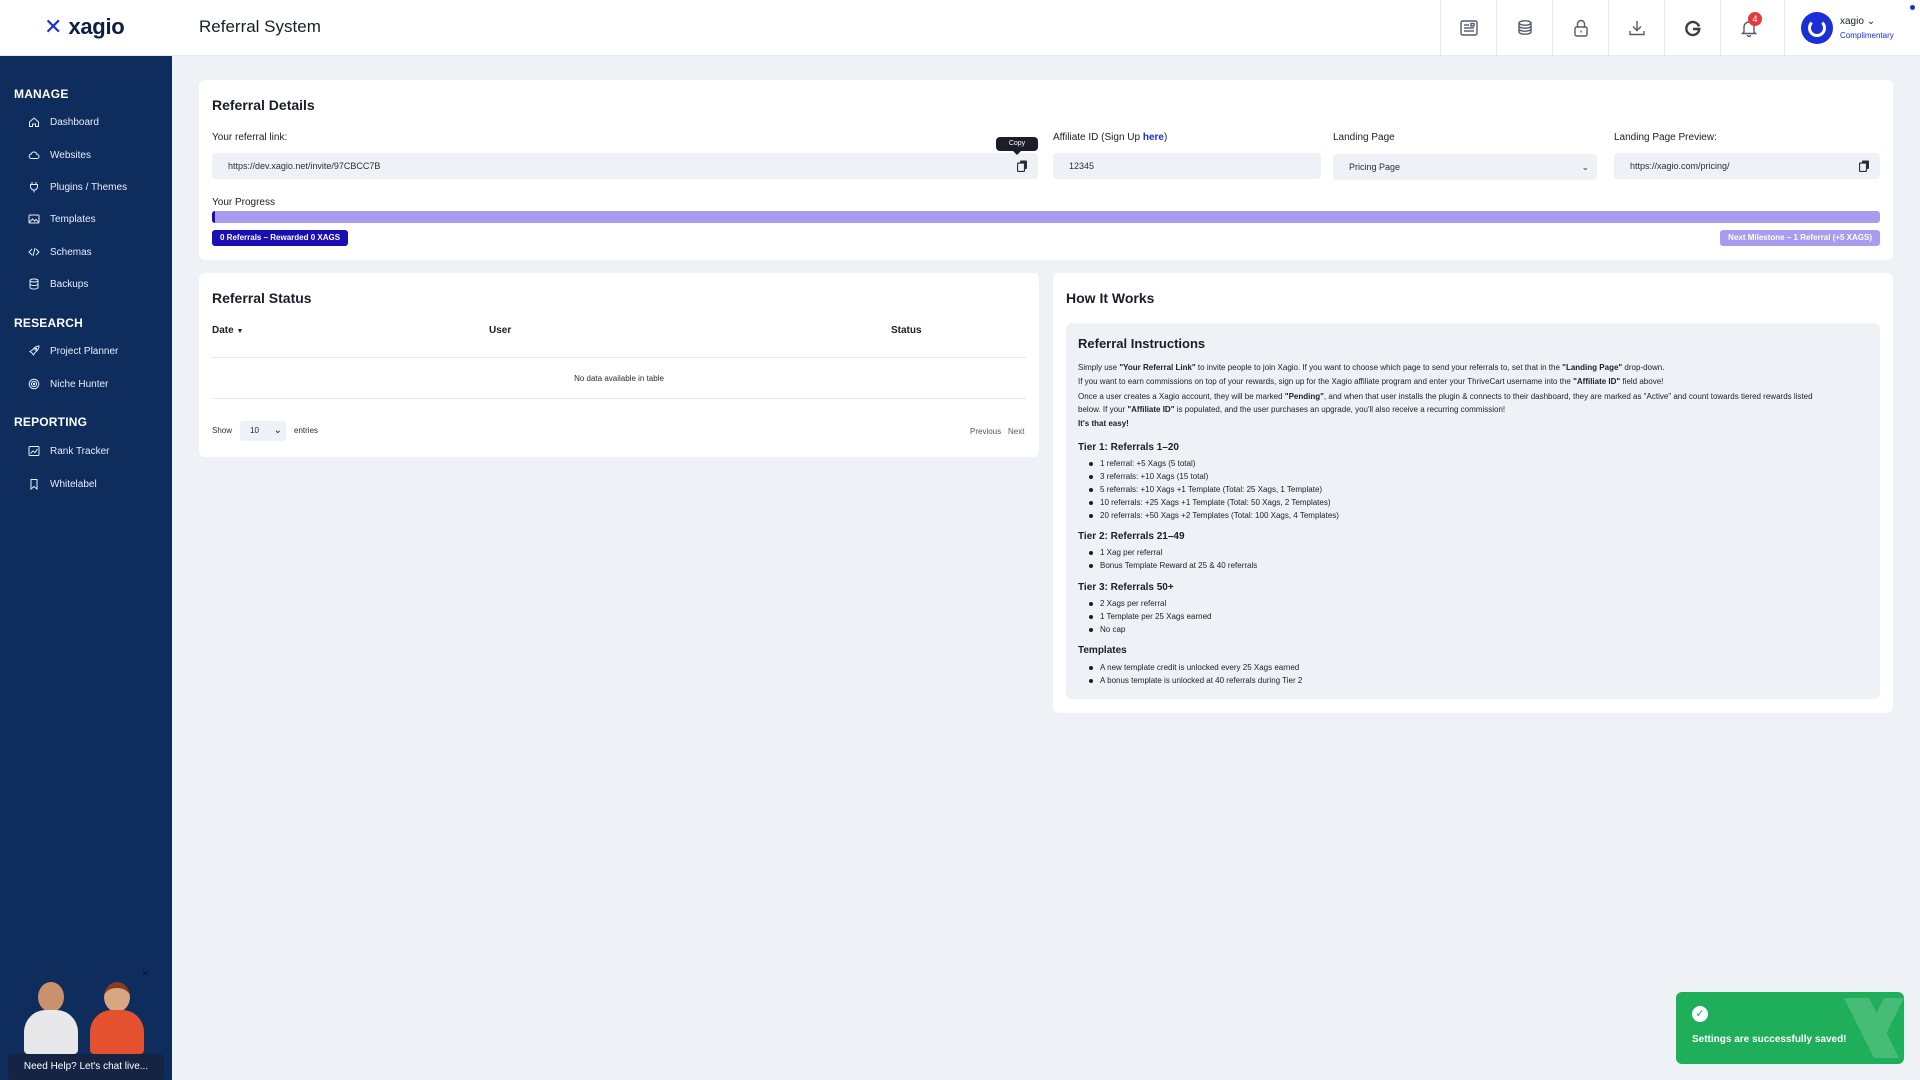 The width and height of the screenshot is (1920, 1080). Describe the element at coordinates (60, 252) in the screenshot. I see `sidebar-item-schemas: Schemas` at that location.